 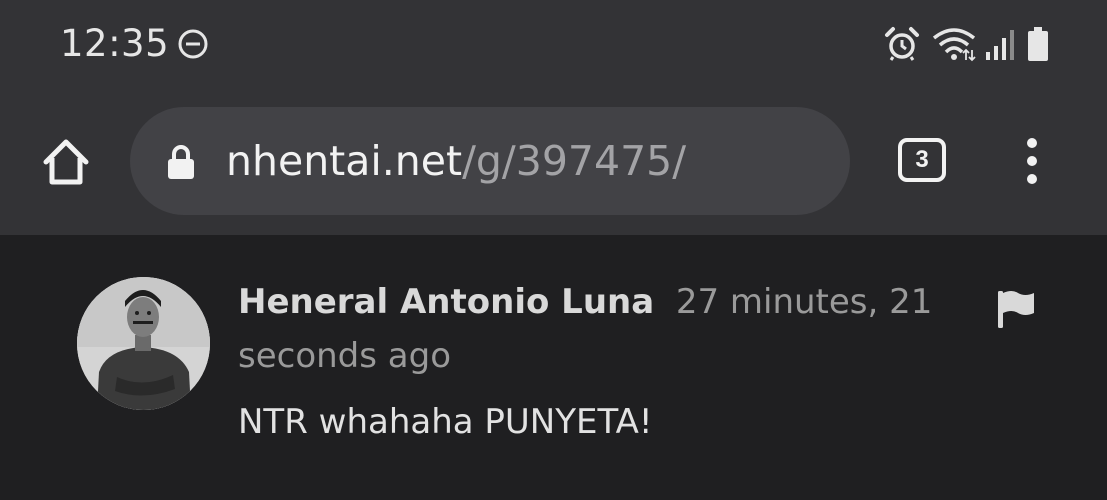 What do you see at coordinates (1032, 161) in the screenshot?
I see `more-options-icon` at bounding box center [1032, 161].